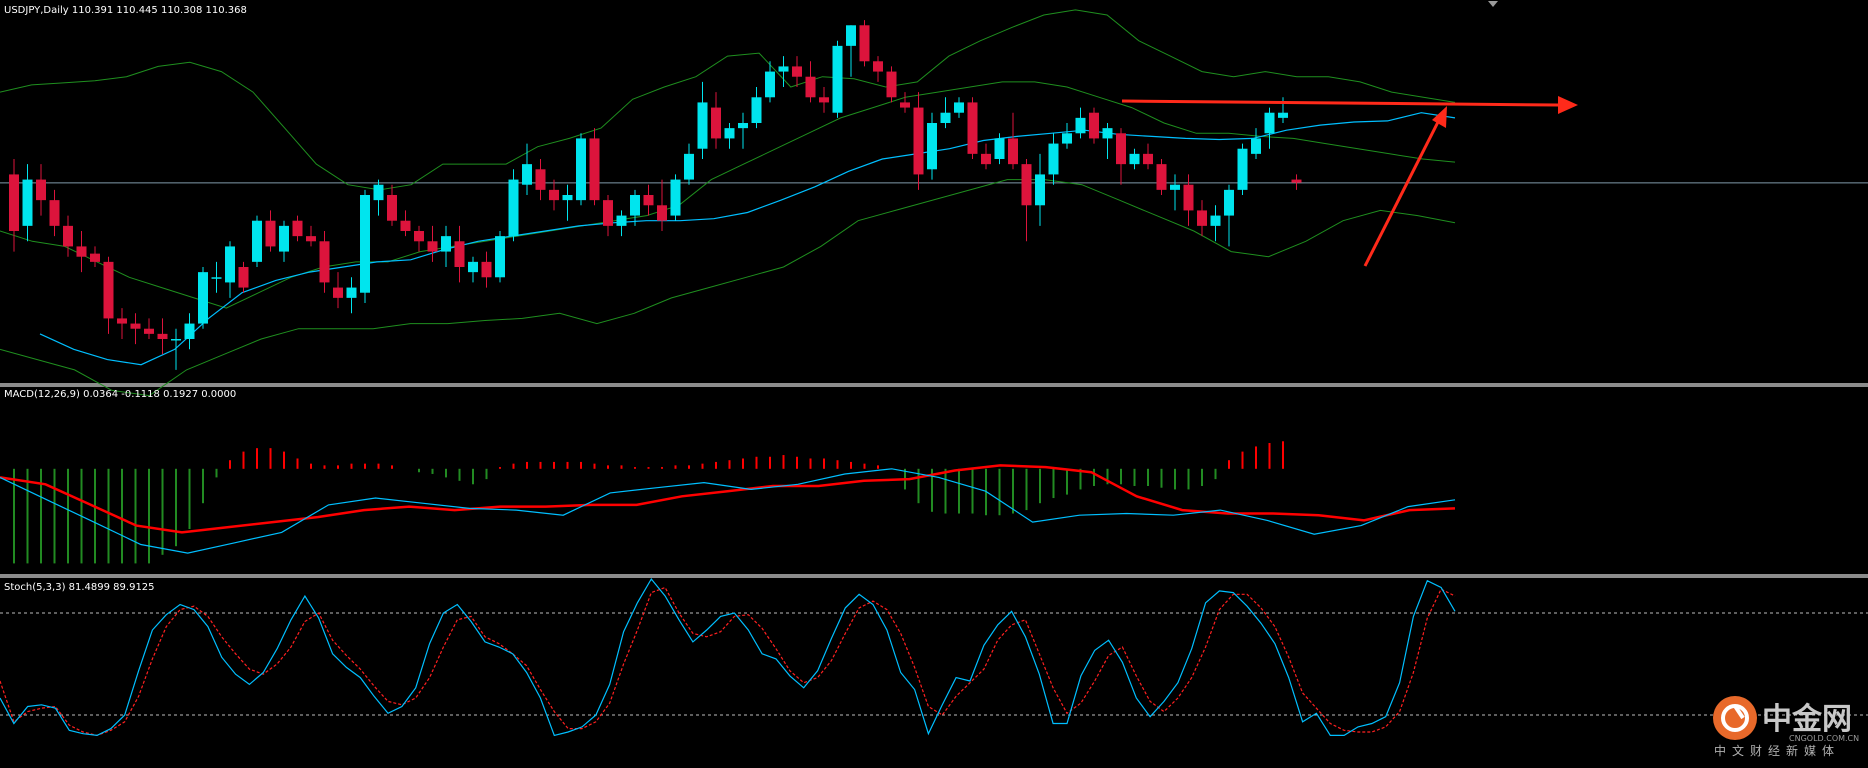 The image size is (1868, 768). I want to click on panel-separator-price-macd, so click(934, 385).